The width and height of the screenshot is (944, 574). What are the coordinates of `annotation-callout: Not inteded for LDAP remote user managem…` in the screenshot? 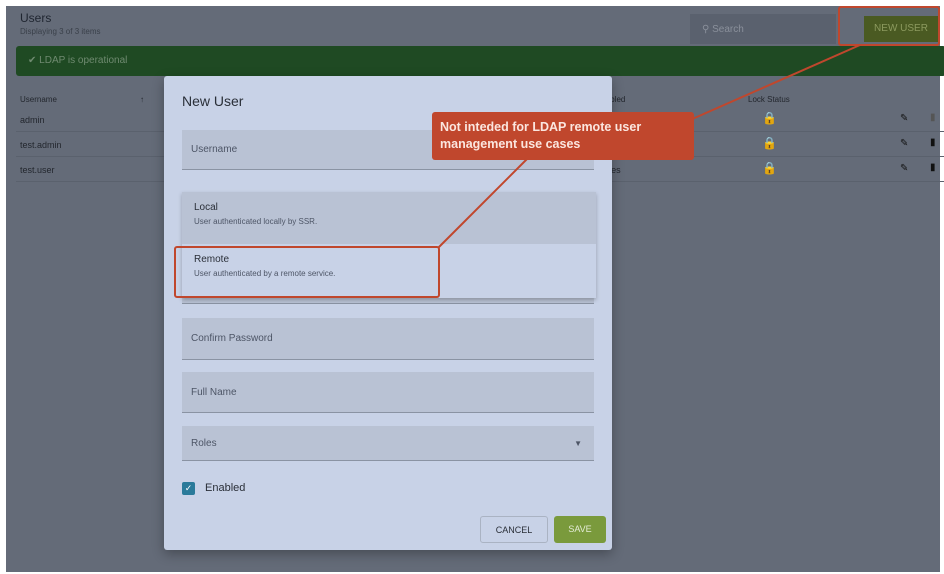 It's located at (563, 136).